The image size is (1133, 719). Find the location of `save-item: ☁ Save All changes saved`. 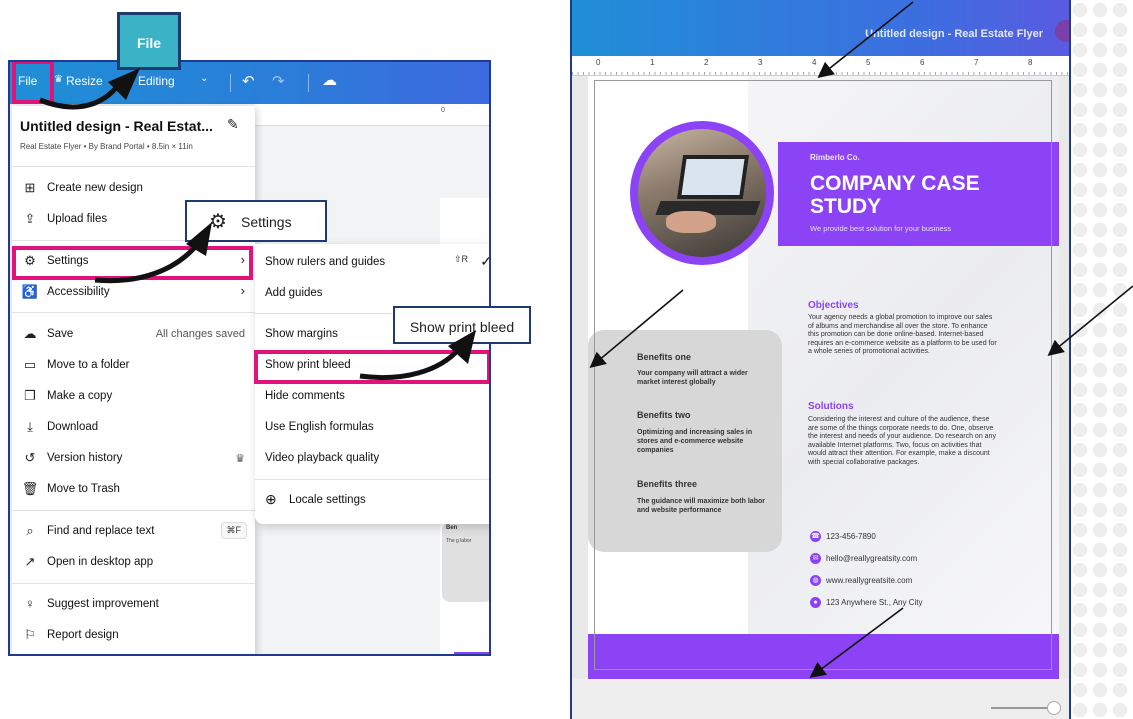

save-item: ☁ Save All changes saved is located at coordinates (133, 335).